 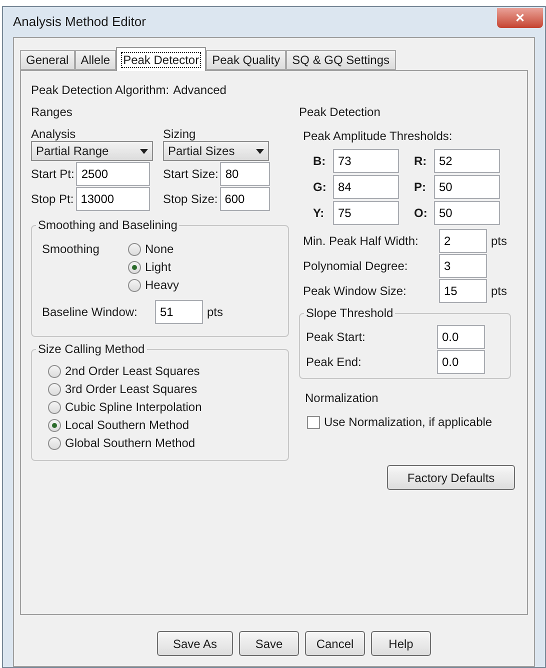 I want to click on channel-label: R:, so click(x=421, y=161).